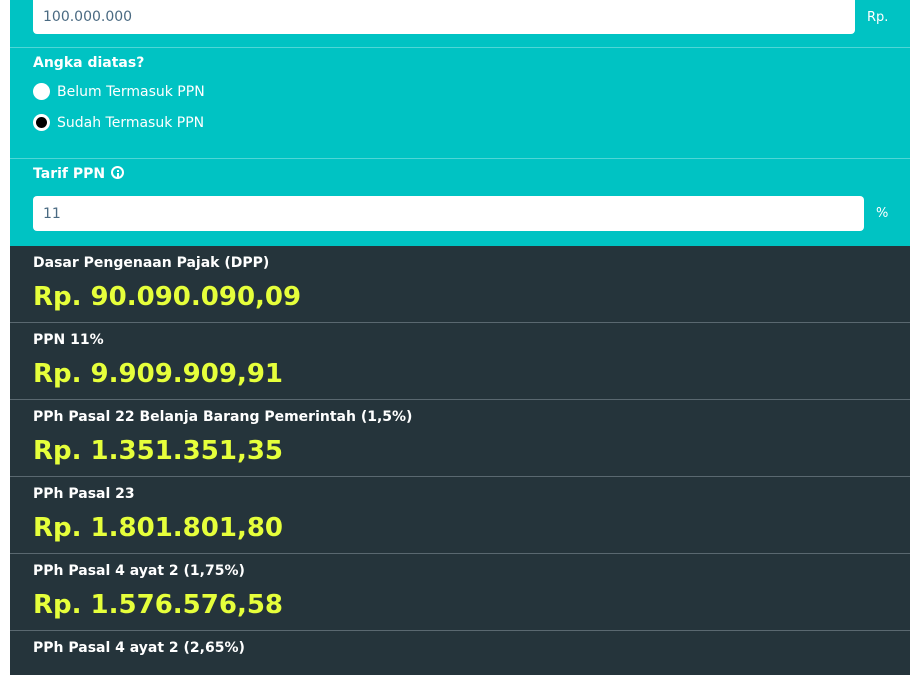  I want to click on radio-label-sudah: Sudah Termasuk PPN, so click(131, 122).